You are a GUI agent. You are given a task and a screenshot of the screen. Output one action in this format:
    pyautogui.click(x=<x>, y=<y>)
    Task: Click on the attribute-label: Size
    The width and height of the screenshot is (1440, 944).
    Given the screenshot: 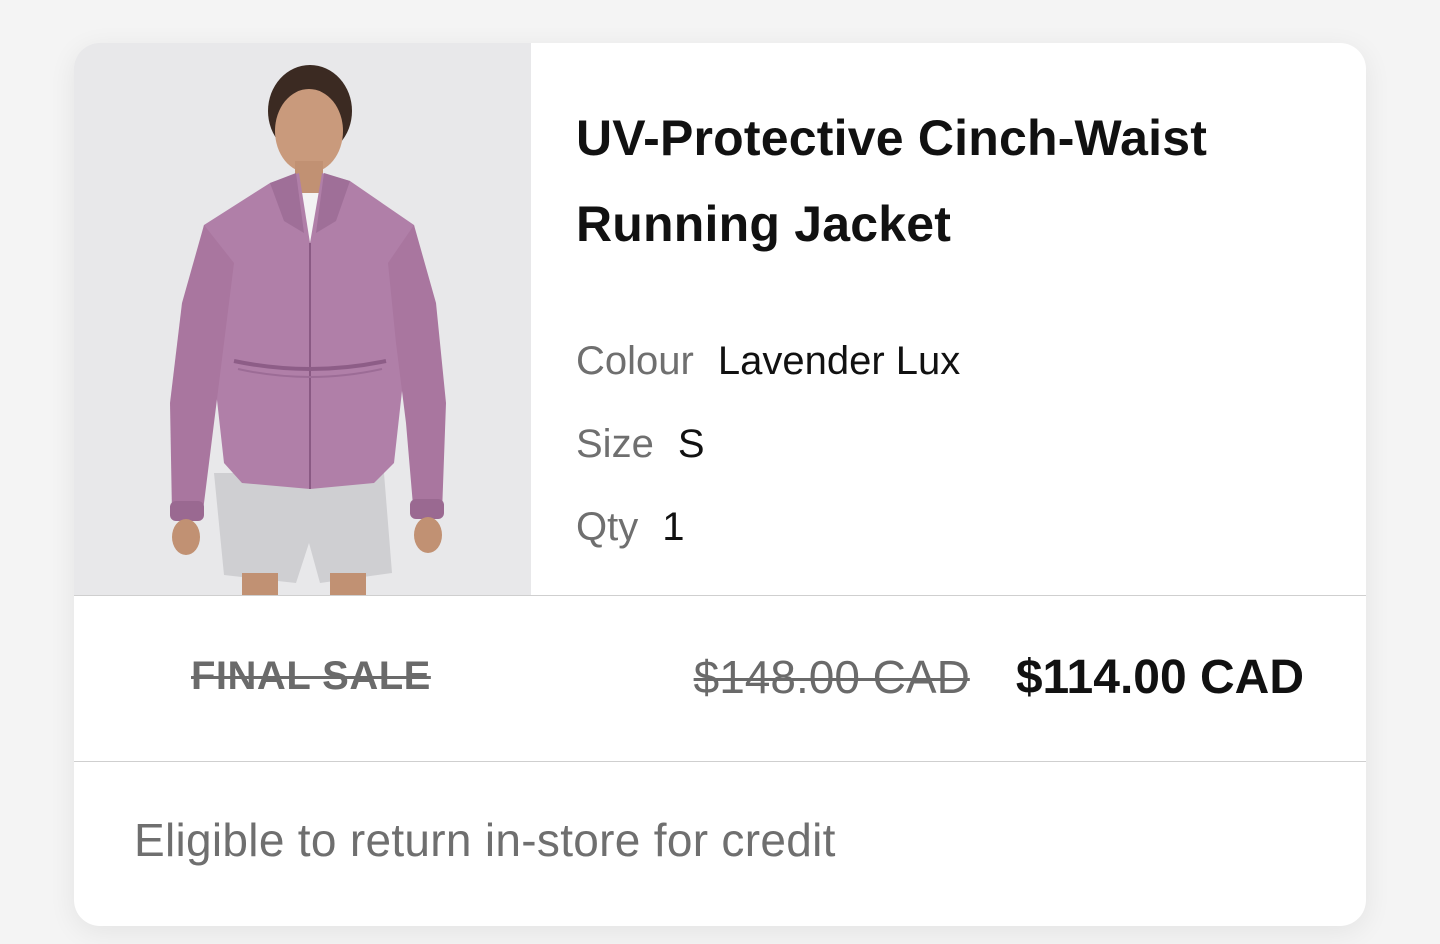 What is the action you would take?
    pyautogui.click(x=615, y=444)
    